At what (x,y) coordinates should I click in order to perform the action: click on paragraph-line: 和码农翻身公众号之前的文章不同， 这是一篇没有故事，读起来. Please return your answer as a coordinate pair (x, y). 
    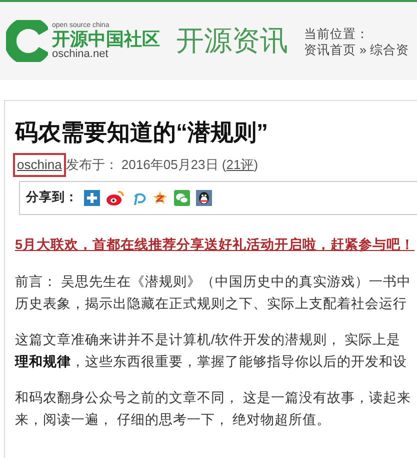
    Looking at the image, I should click on (213, 397).